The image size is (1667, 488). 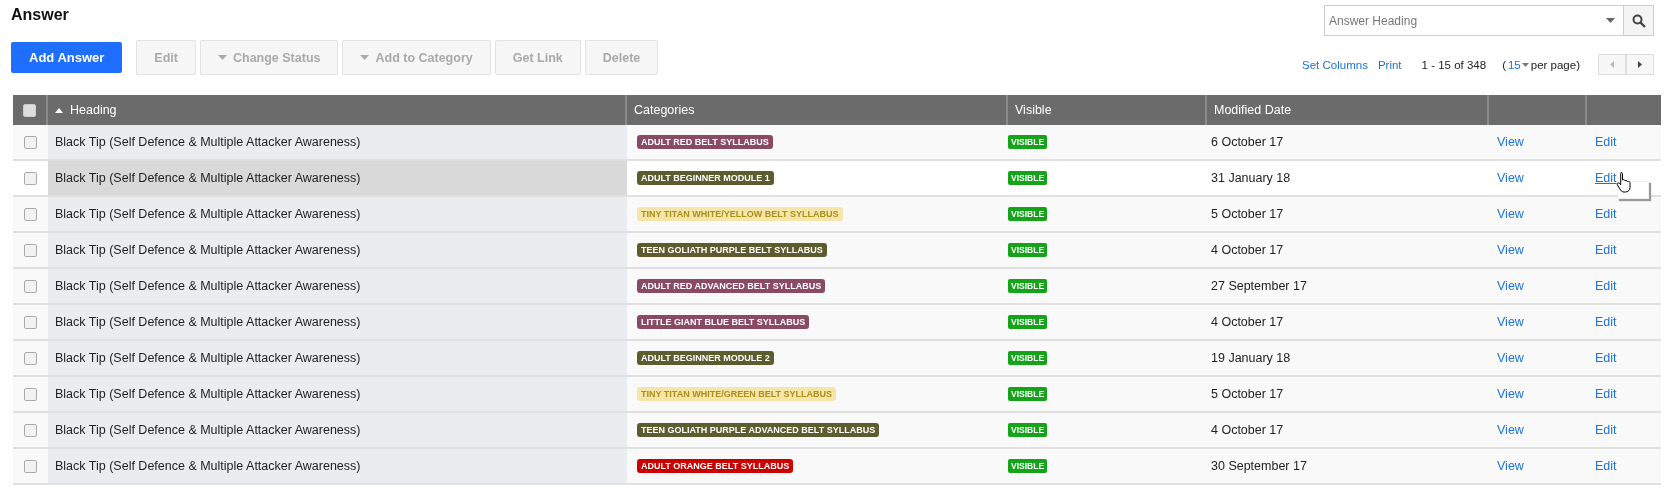 What do you see at coordinates (758, 430) in the screenshot?
I see `category-tag: TEEN GOLIATH PURPLE ADVANCED BELT SYLLABUS` at bounding box center [758, 430].